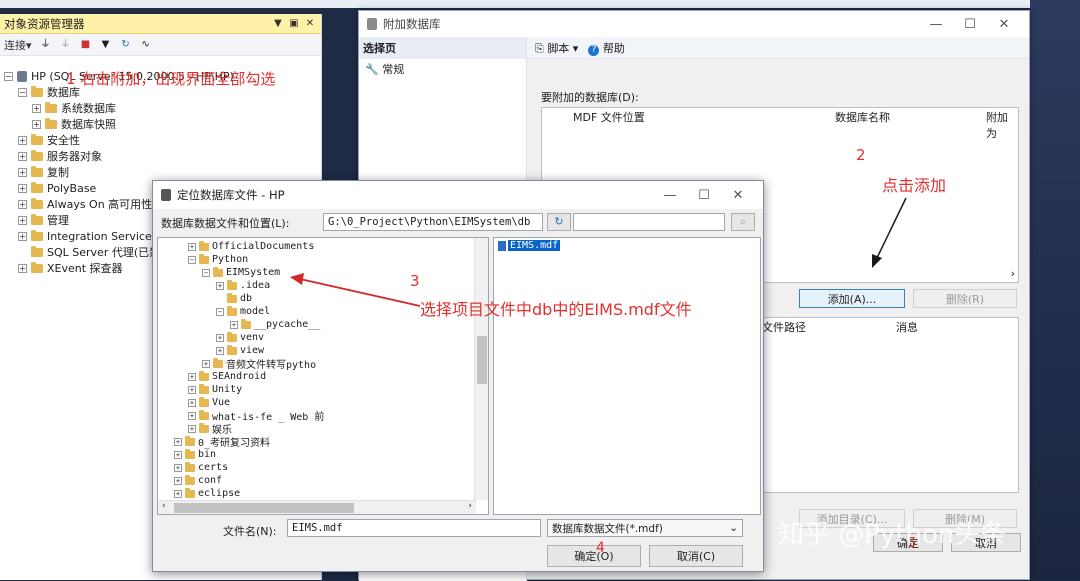 Image resolution: width=1080 pixels, height=581 pixels. What do you see at coordinates (414, 528) in the screenshot?
I see `filename-input: EIMS.mdf` at bounding box center [414, 528].